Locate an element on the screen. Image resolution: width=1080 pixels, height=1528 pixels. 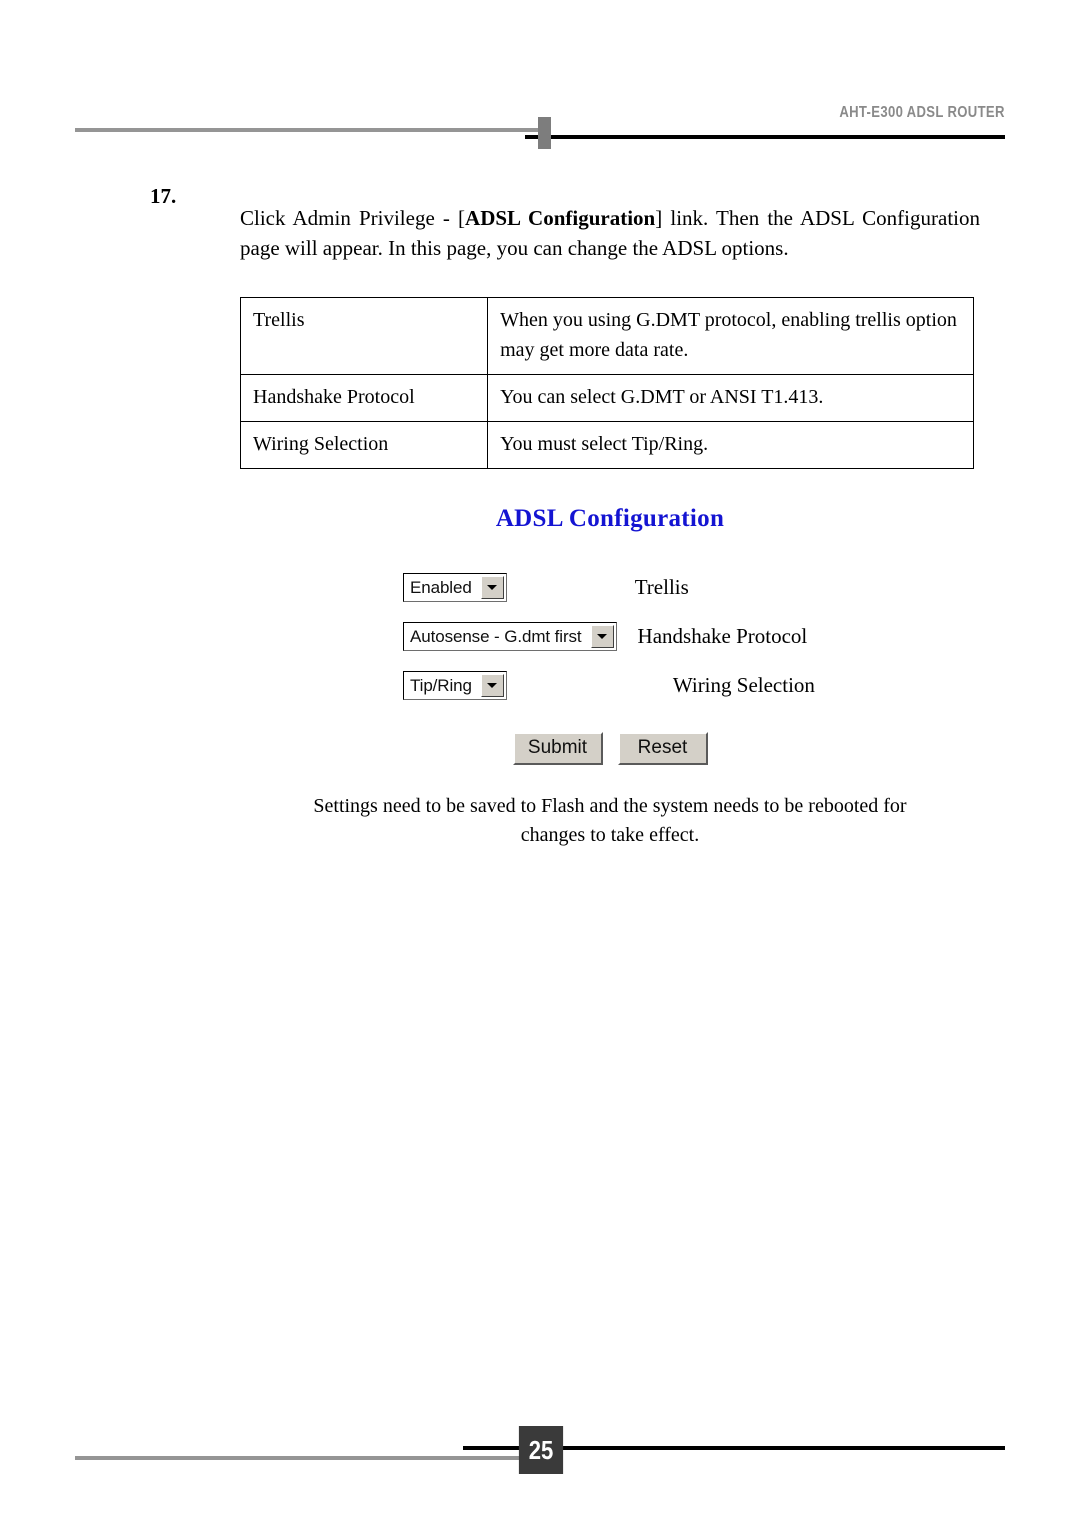
wiring-selection-select-box: Tip/Ring is located at coordinates (455, 685).